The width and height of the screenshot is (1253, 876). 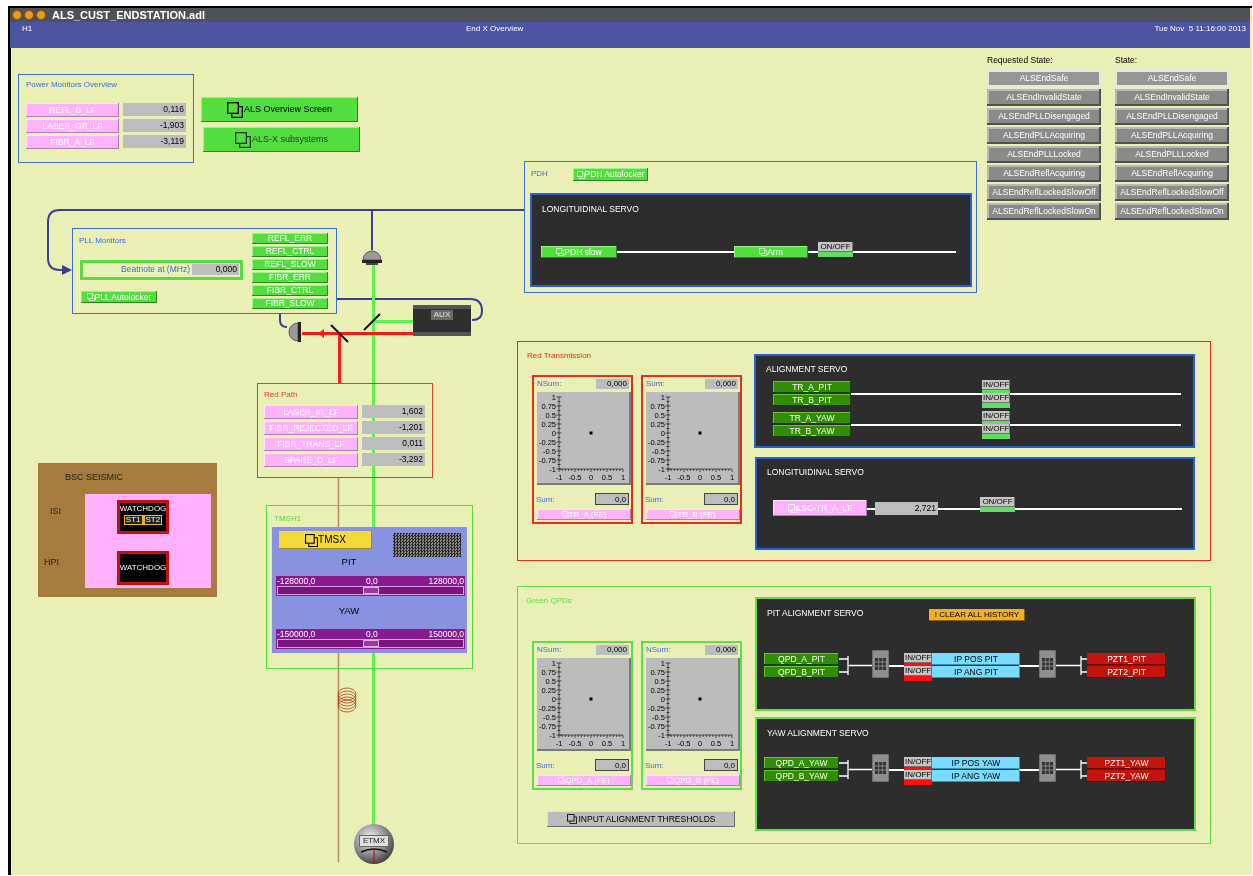 What do you see at coordinates (1029, 666) in the screenshot?
I see `connector-line` at bounding box center [1029, 666].